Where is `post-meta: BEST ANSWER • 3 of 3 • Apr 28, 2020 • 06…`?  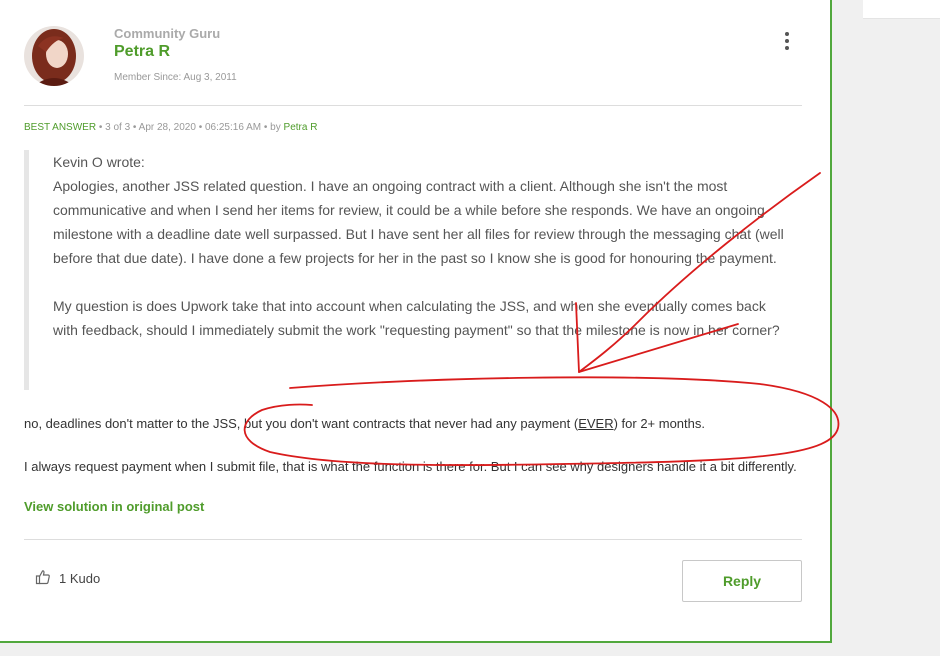 post-meta: BEST ANSWER • 3 of 3 • Apr 28, 2020 • 06… is located at coordinates (170, 127).